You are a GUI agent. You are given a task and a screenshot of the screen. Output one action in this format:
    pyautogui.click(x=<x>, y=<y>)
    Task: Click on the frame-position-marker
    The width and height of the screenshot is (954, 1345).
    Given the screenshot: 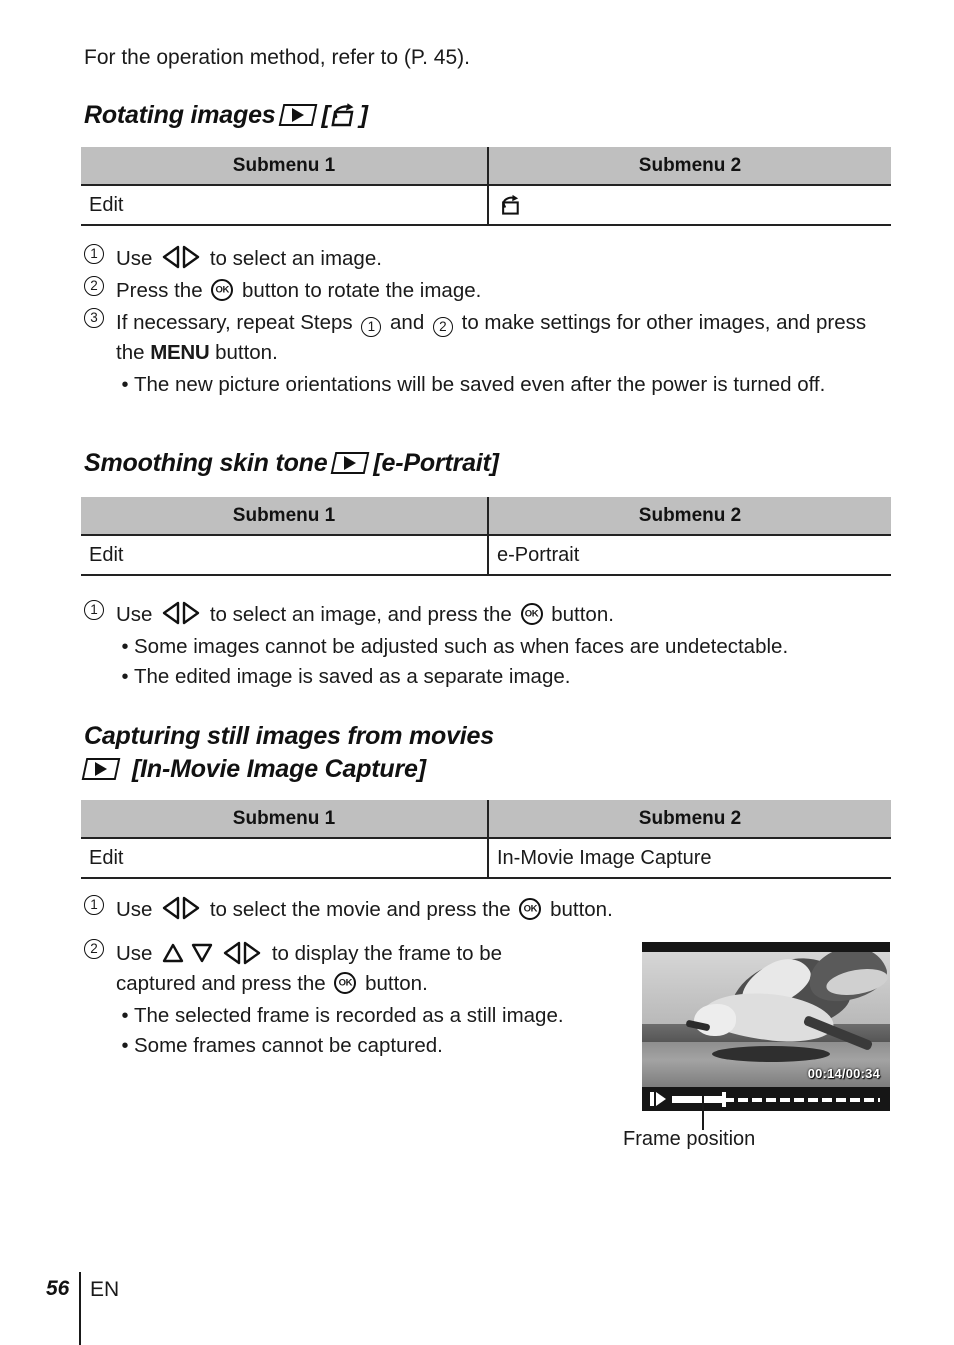 What is the action you would take?
    pyautogui.click(x=724, y=1099)
    